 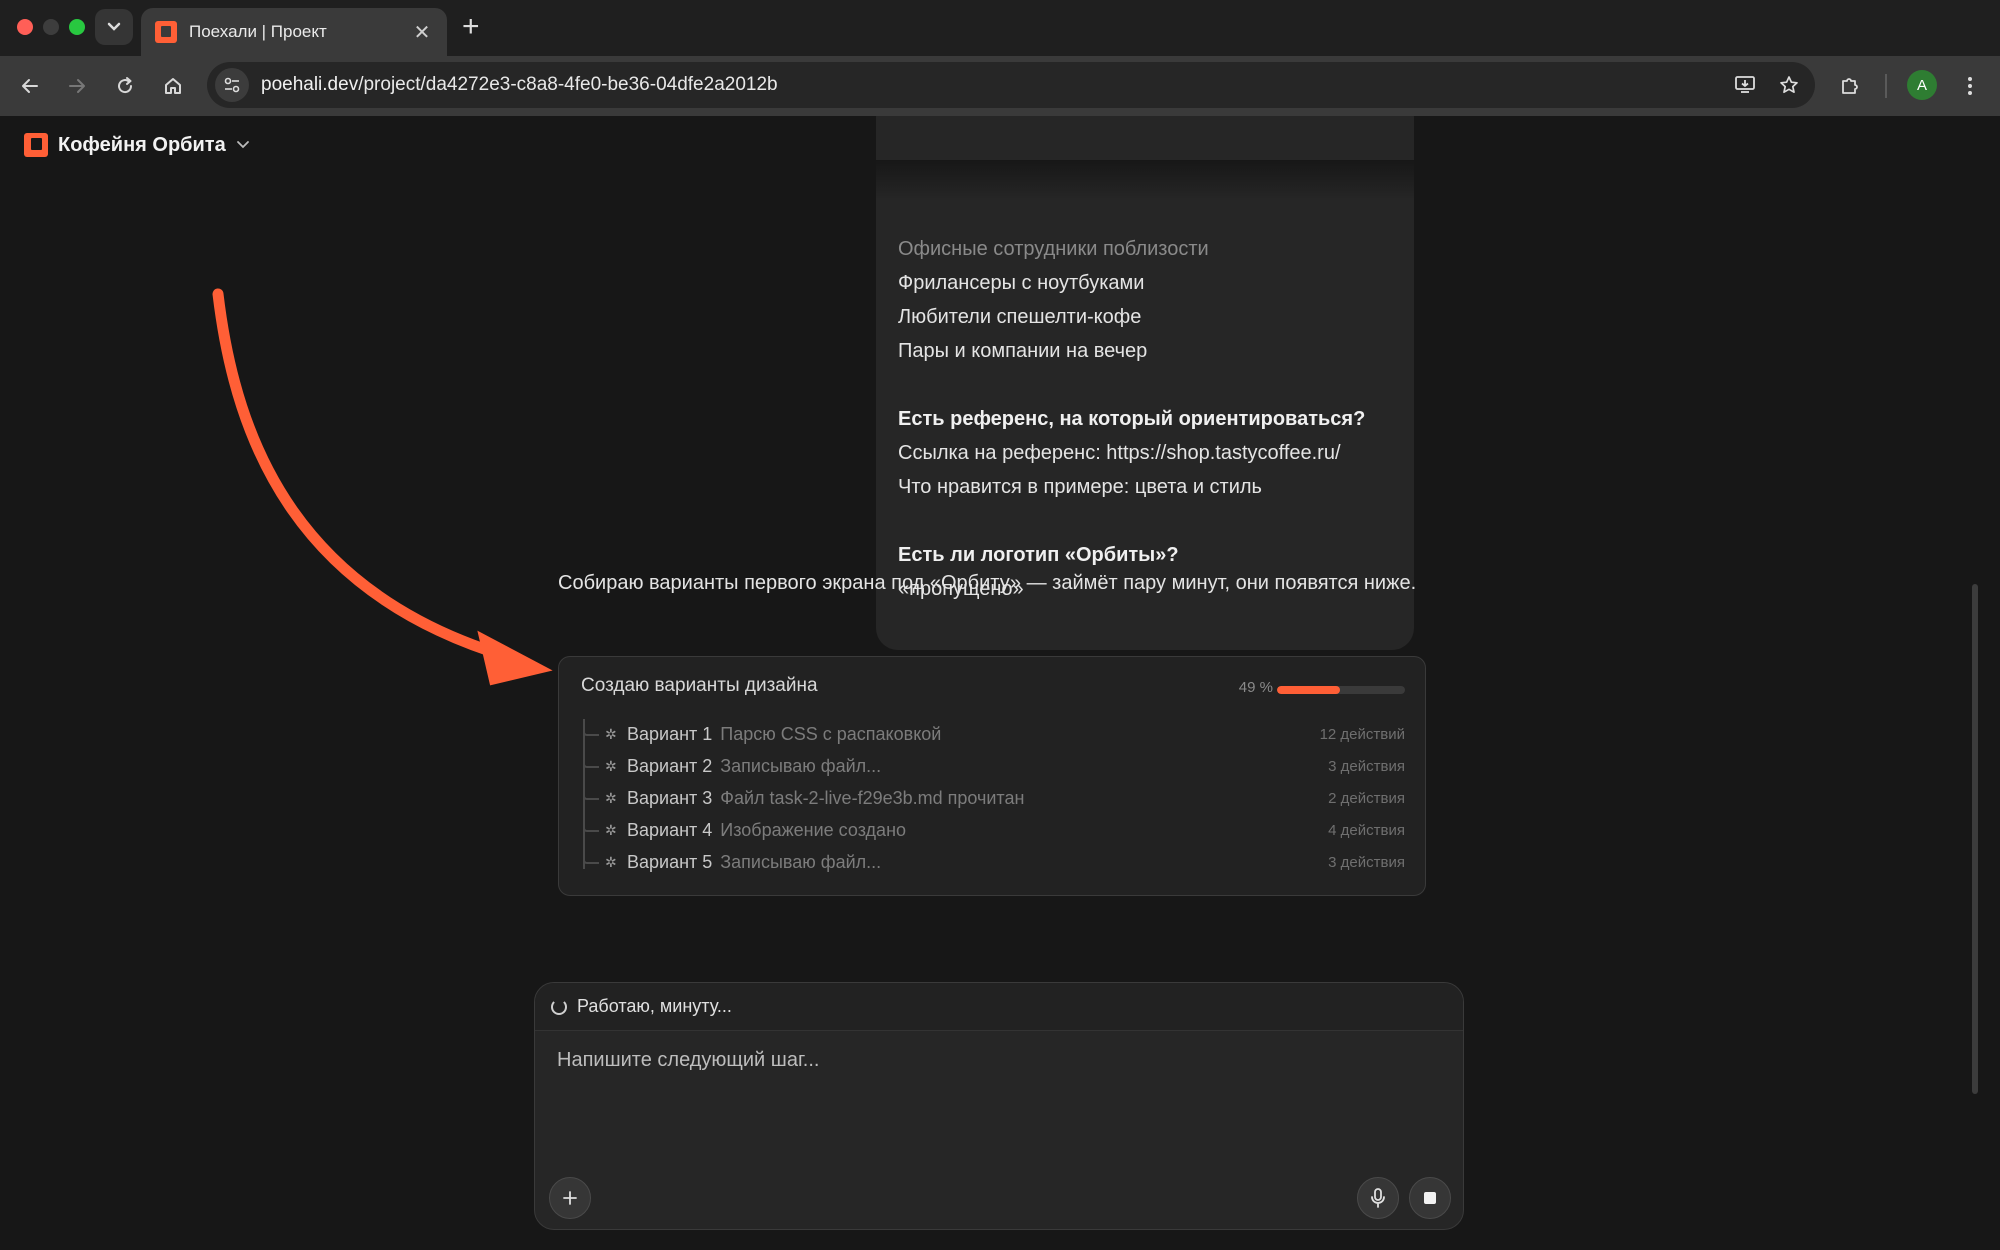 What do you see at coordinates (422, 32) in the screenshot?
I see `tab-close-icon: ✕` at bounding box center [422, 32].